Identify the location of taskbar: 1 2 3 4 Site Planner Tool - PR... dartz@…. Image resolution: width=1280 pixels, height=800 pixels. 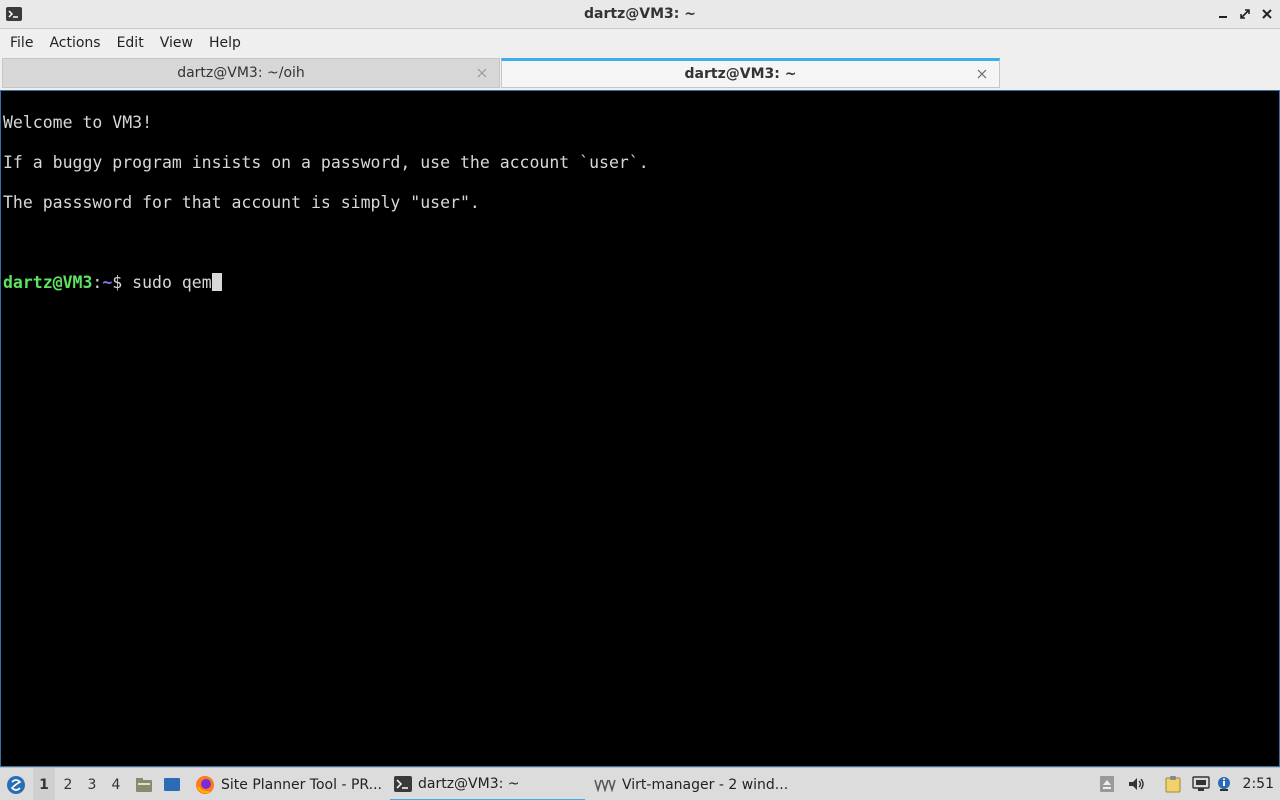
(640, 783).